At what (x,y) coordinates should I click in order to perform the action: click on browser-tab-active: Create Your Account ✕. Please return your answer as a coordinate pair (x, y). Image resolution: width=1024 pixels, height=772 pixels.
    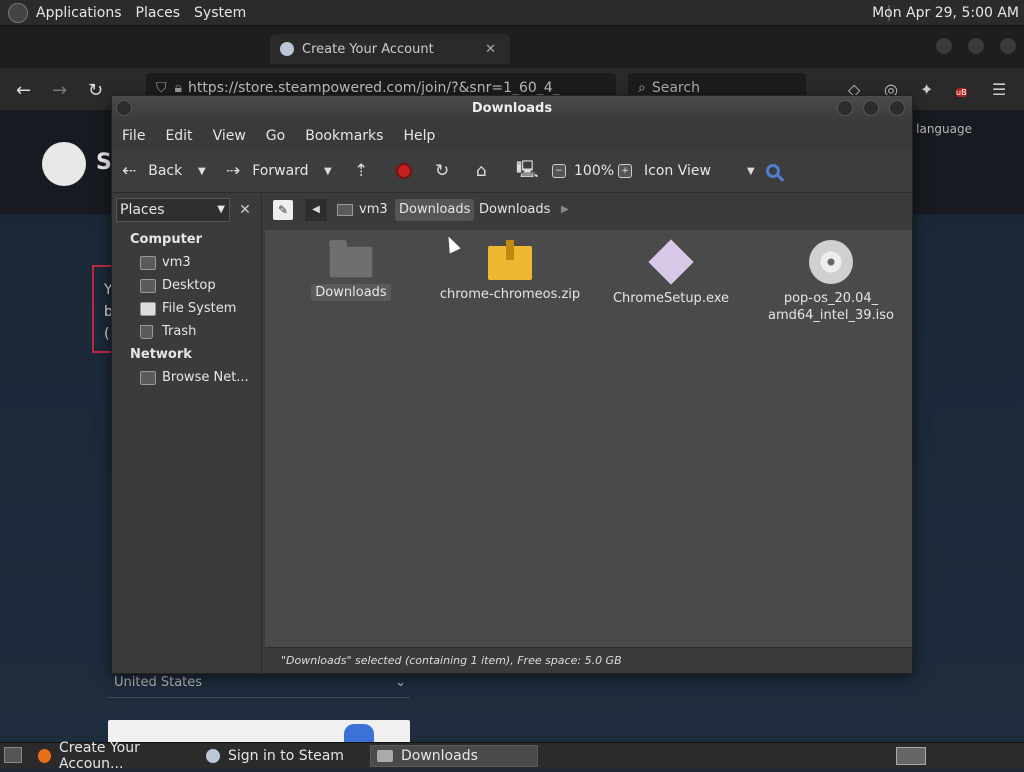
    Looking at the image, I should click on (390, 49).